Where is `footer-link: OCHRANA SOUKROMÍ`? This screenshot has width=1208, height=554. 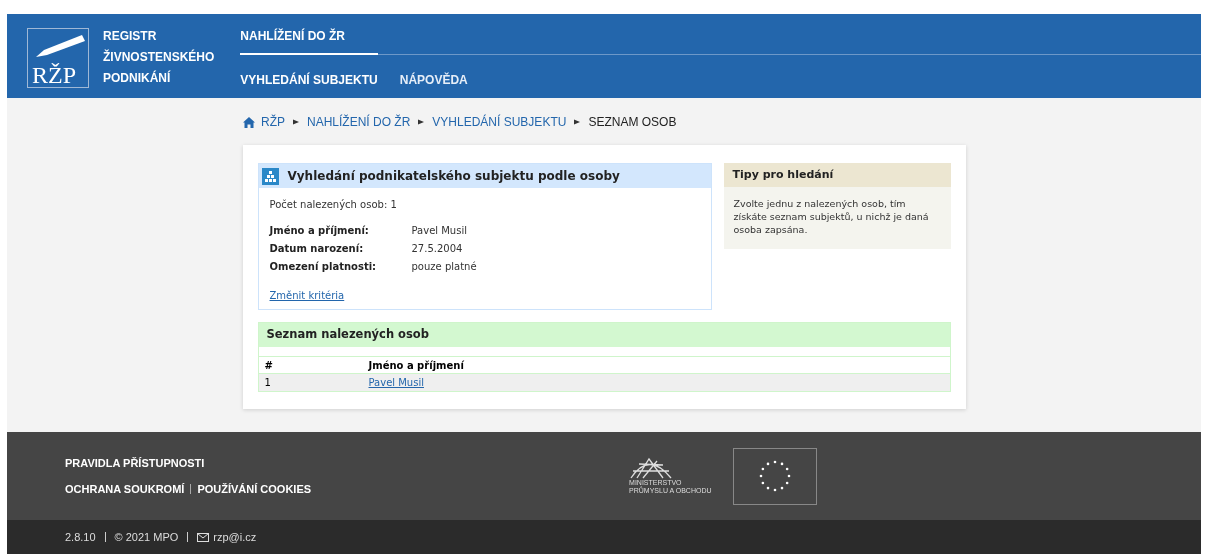 footer-link: OCHRANA SOUKROMÍ is located at coordinates (125, 488).